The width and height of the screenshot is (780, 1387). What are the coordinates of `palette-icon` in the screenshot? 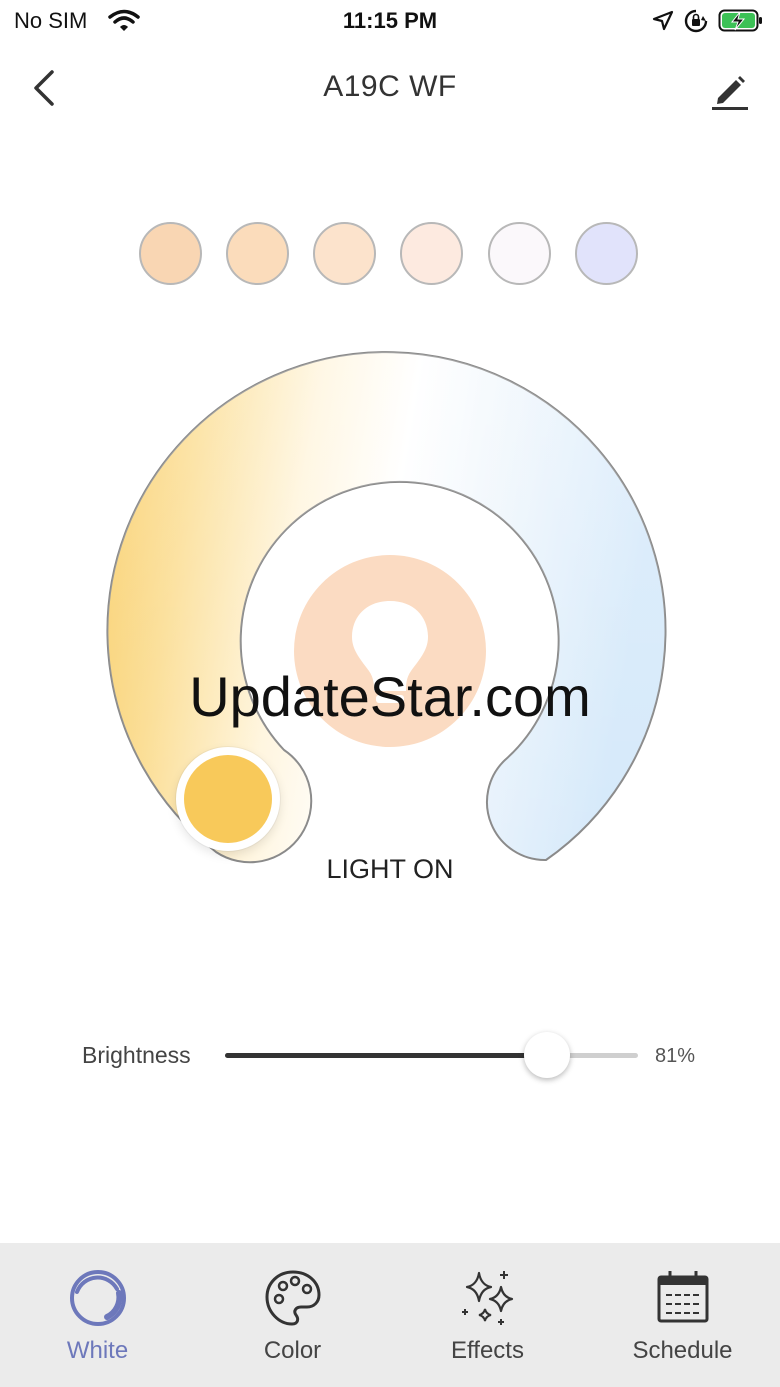 It's located at (293, 1298).